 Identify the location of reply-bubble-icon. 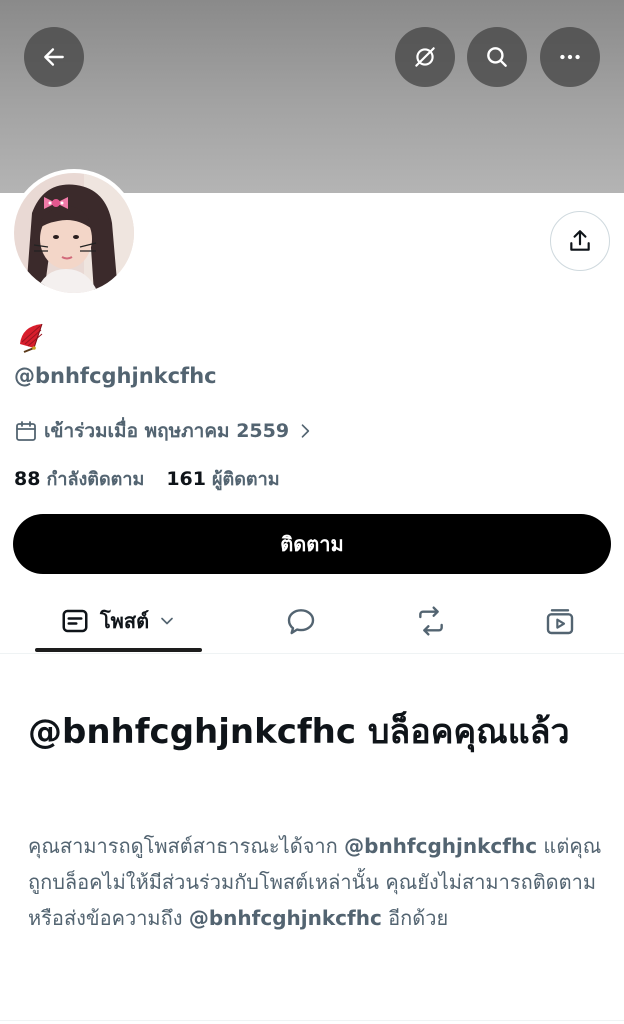
(301, 622).